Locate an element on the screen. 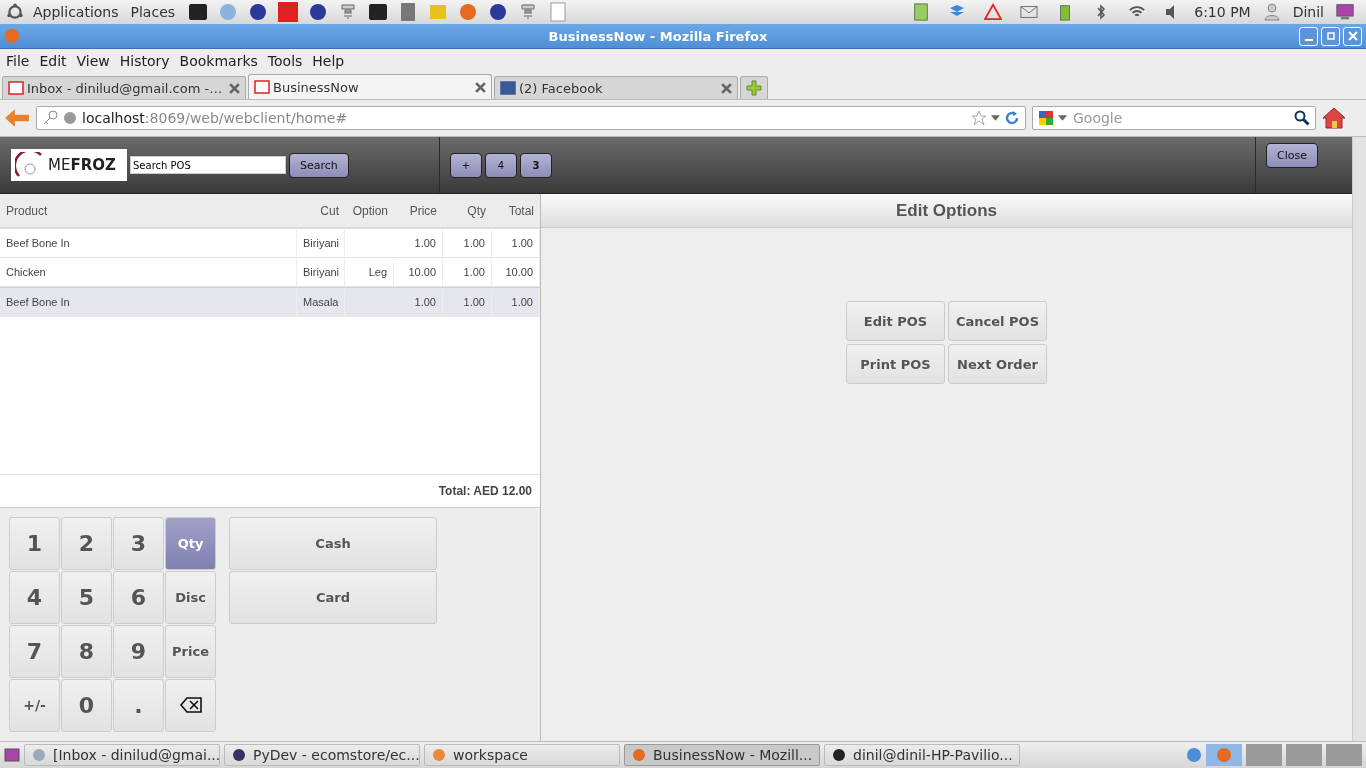 The width and height of the screenshot is (1366, 768). taskbar-item: workspace is located at coordinates (522, 755).